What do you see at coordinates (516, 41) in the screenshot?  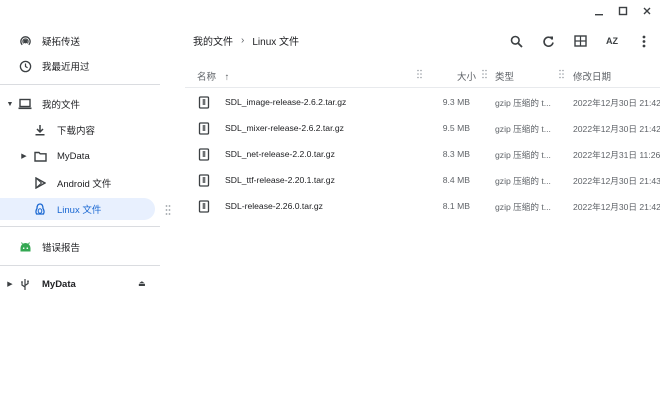 I see `search-icon` at bounding box center [516, 41].